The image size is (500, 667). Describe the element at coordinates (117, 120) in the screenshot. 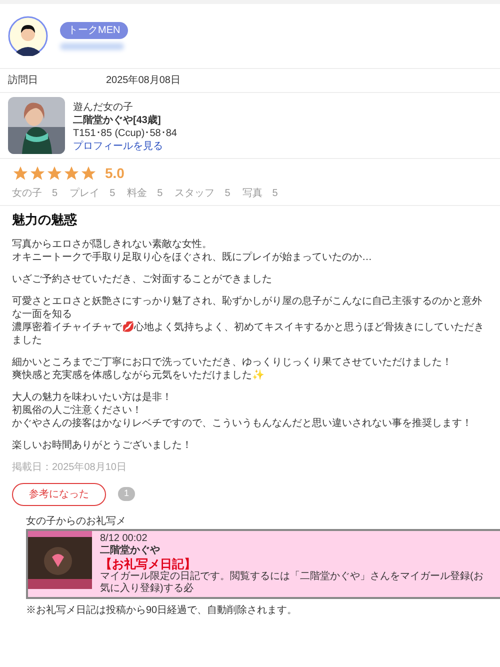

I see `girl-name: 二階堂かぐや[43歳]` at that location.